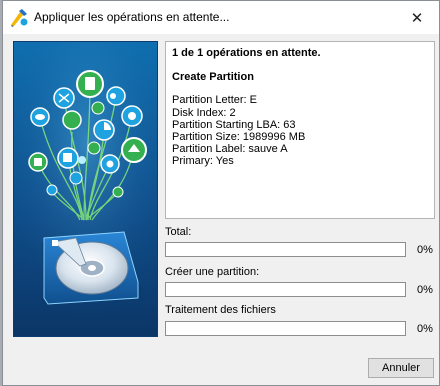 This screenshot has height=386, width=440. I want to click on total-label: Total:, so click(178, 232).